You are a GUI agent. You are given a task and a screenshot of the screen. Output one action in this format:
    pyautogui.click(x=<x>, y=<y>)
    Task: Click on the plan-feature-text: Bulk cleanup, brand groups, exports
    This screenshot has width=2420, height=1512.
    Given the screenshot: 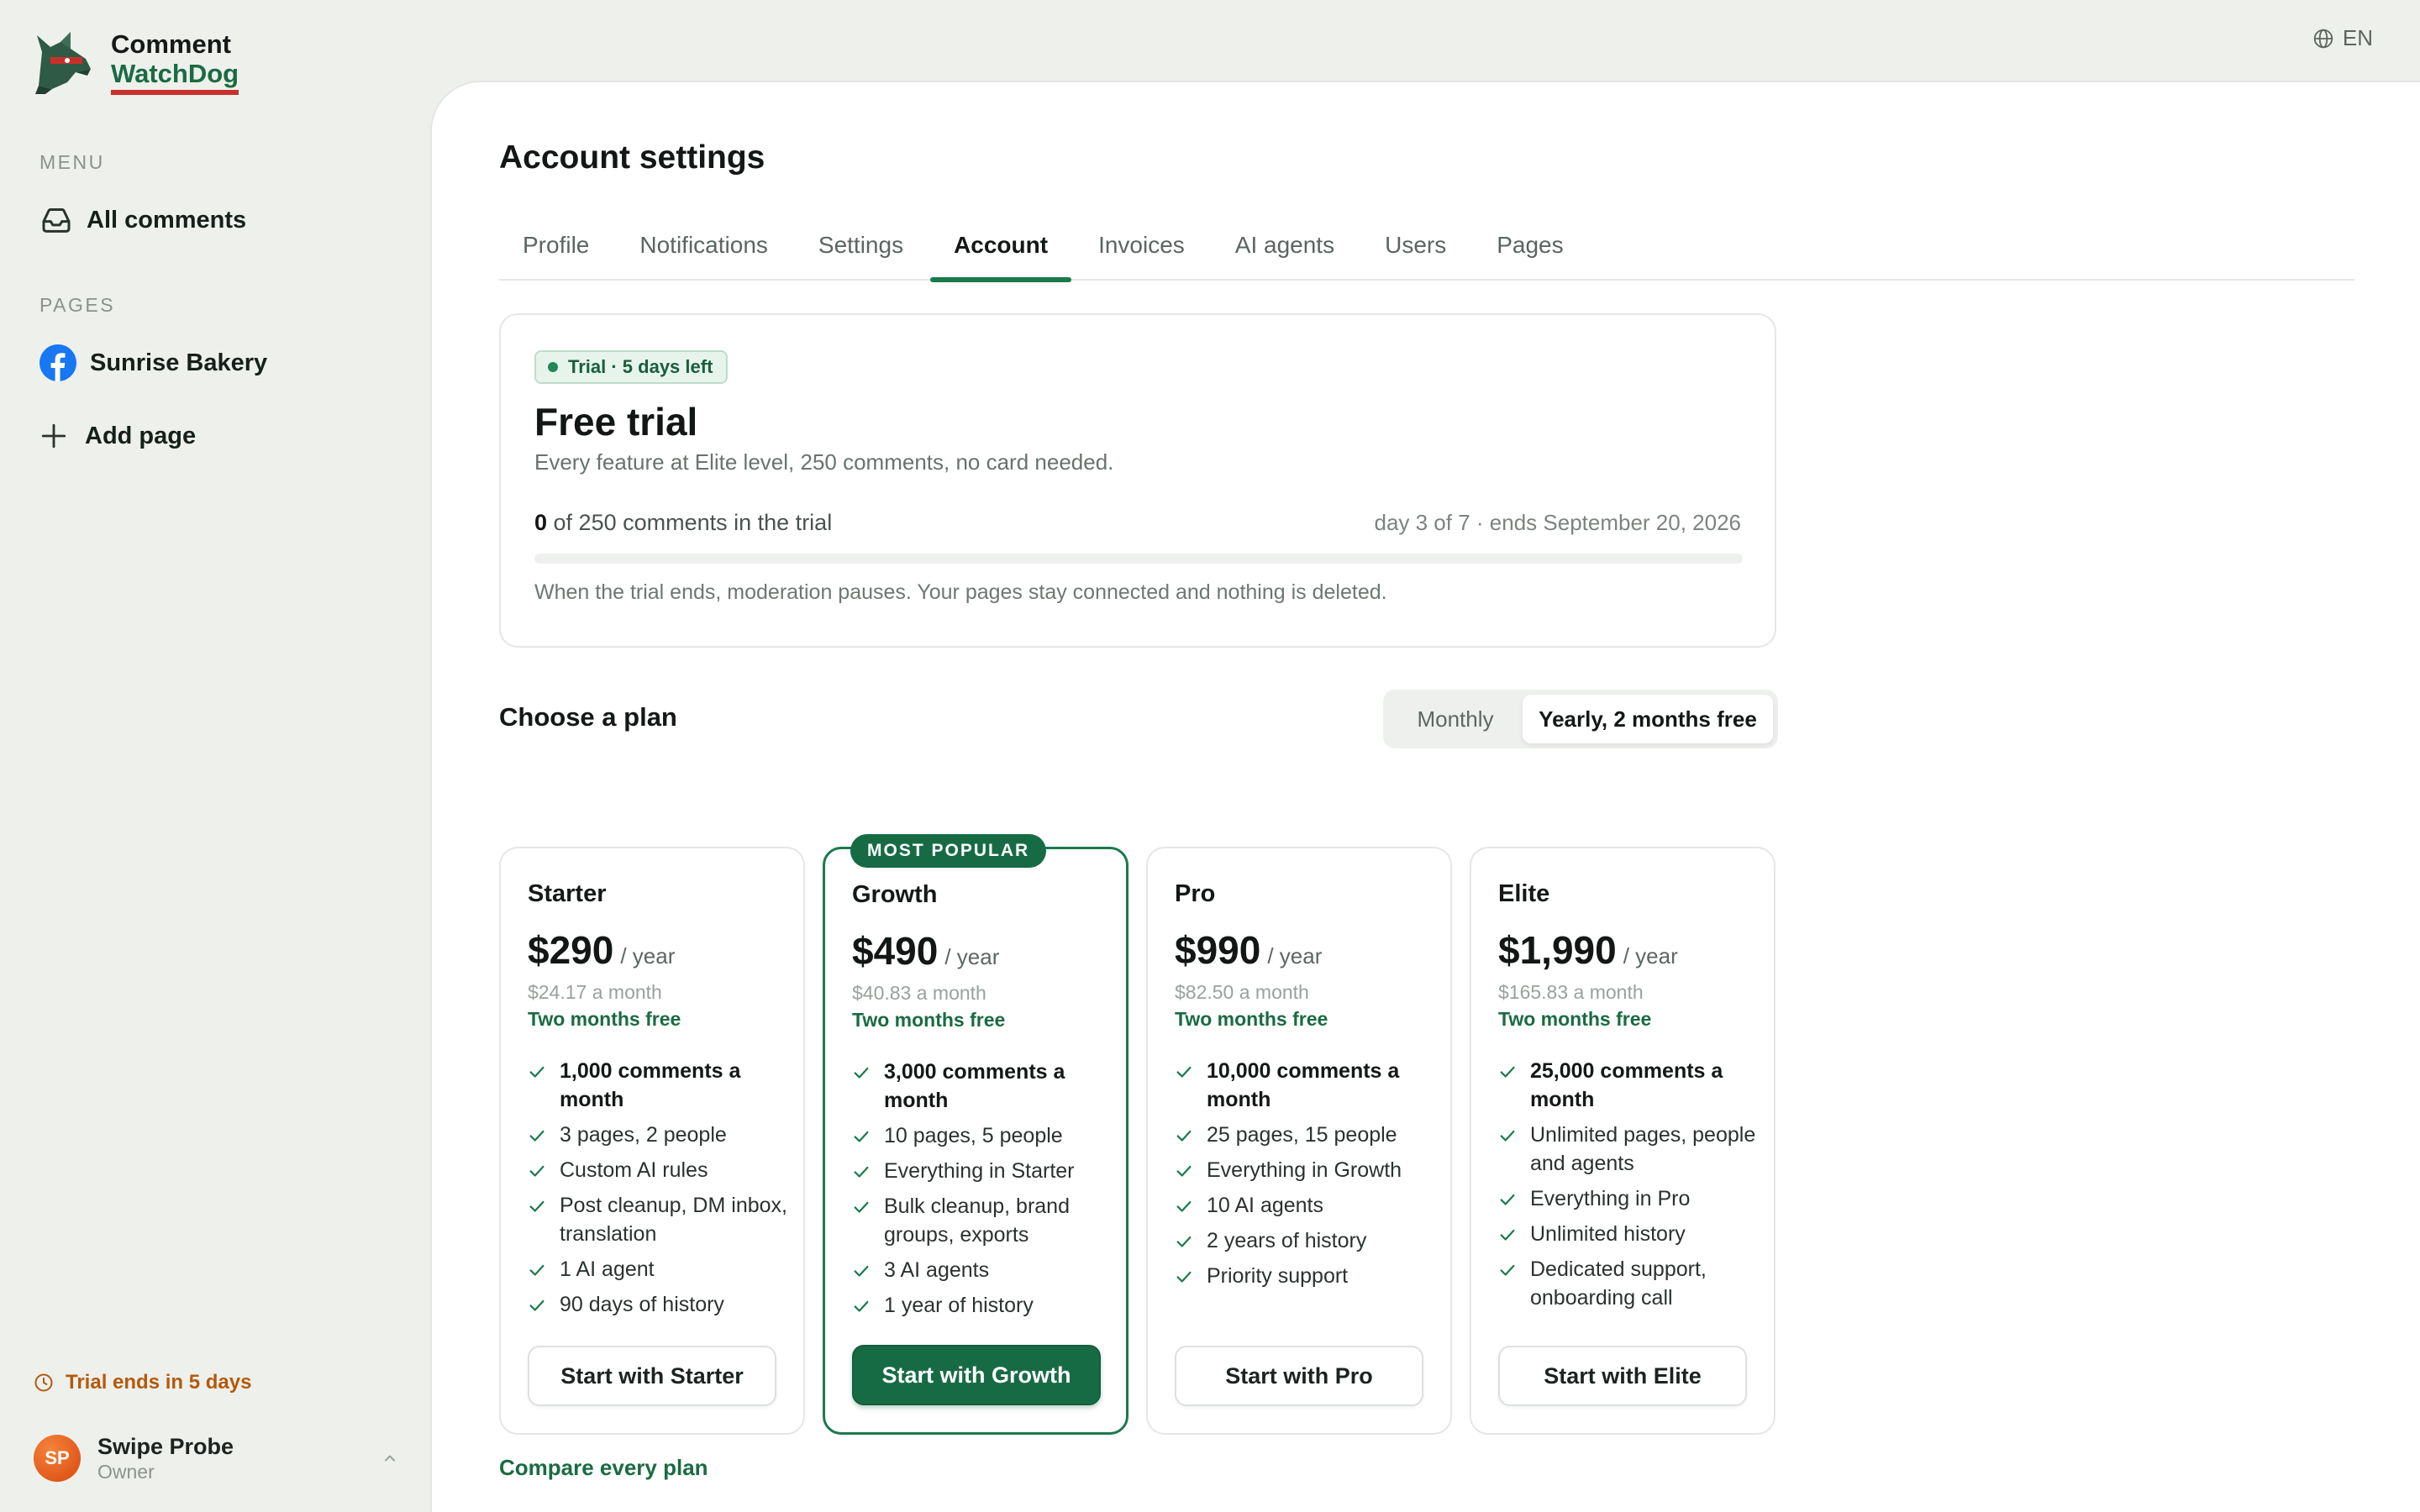 What is the action you would take?
    pyautogui.click(x=977, y=1220)
    